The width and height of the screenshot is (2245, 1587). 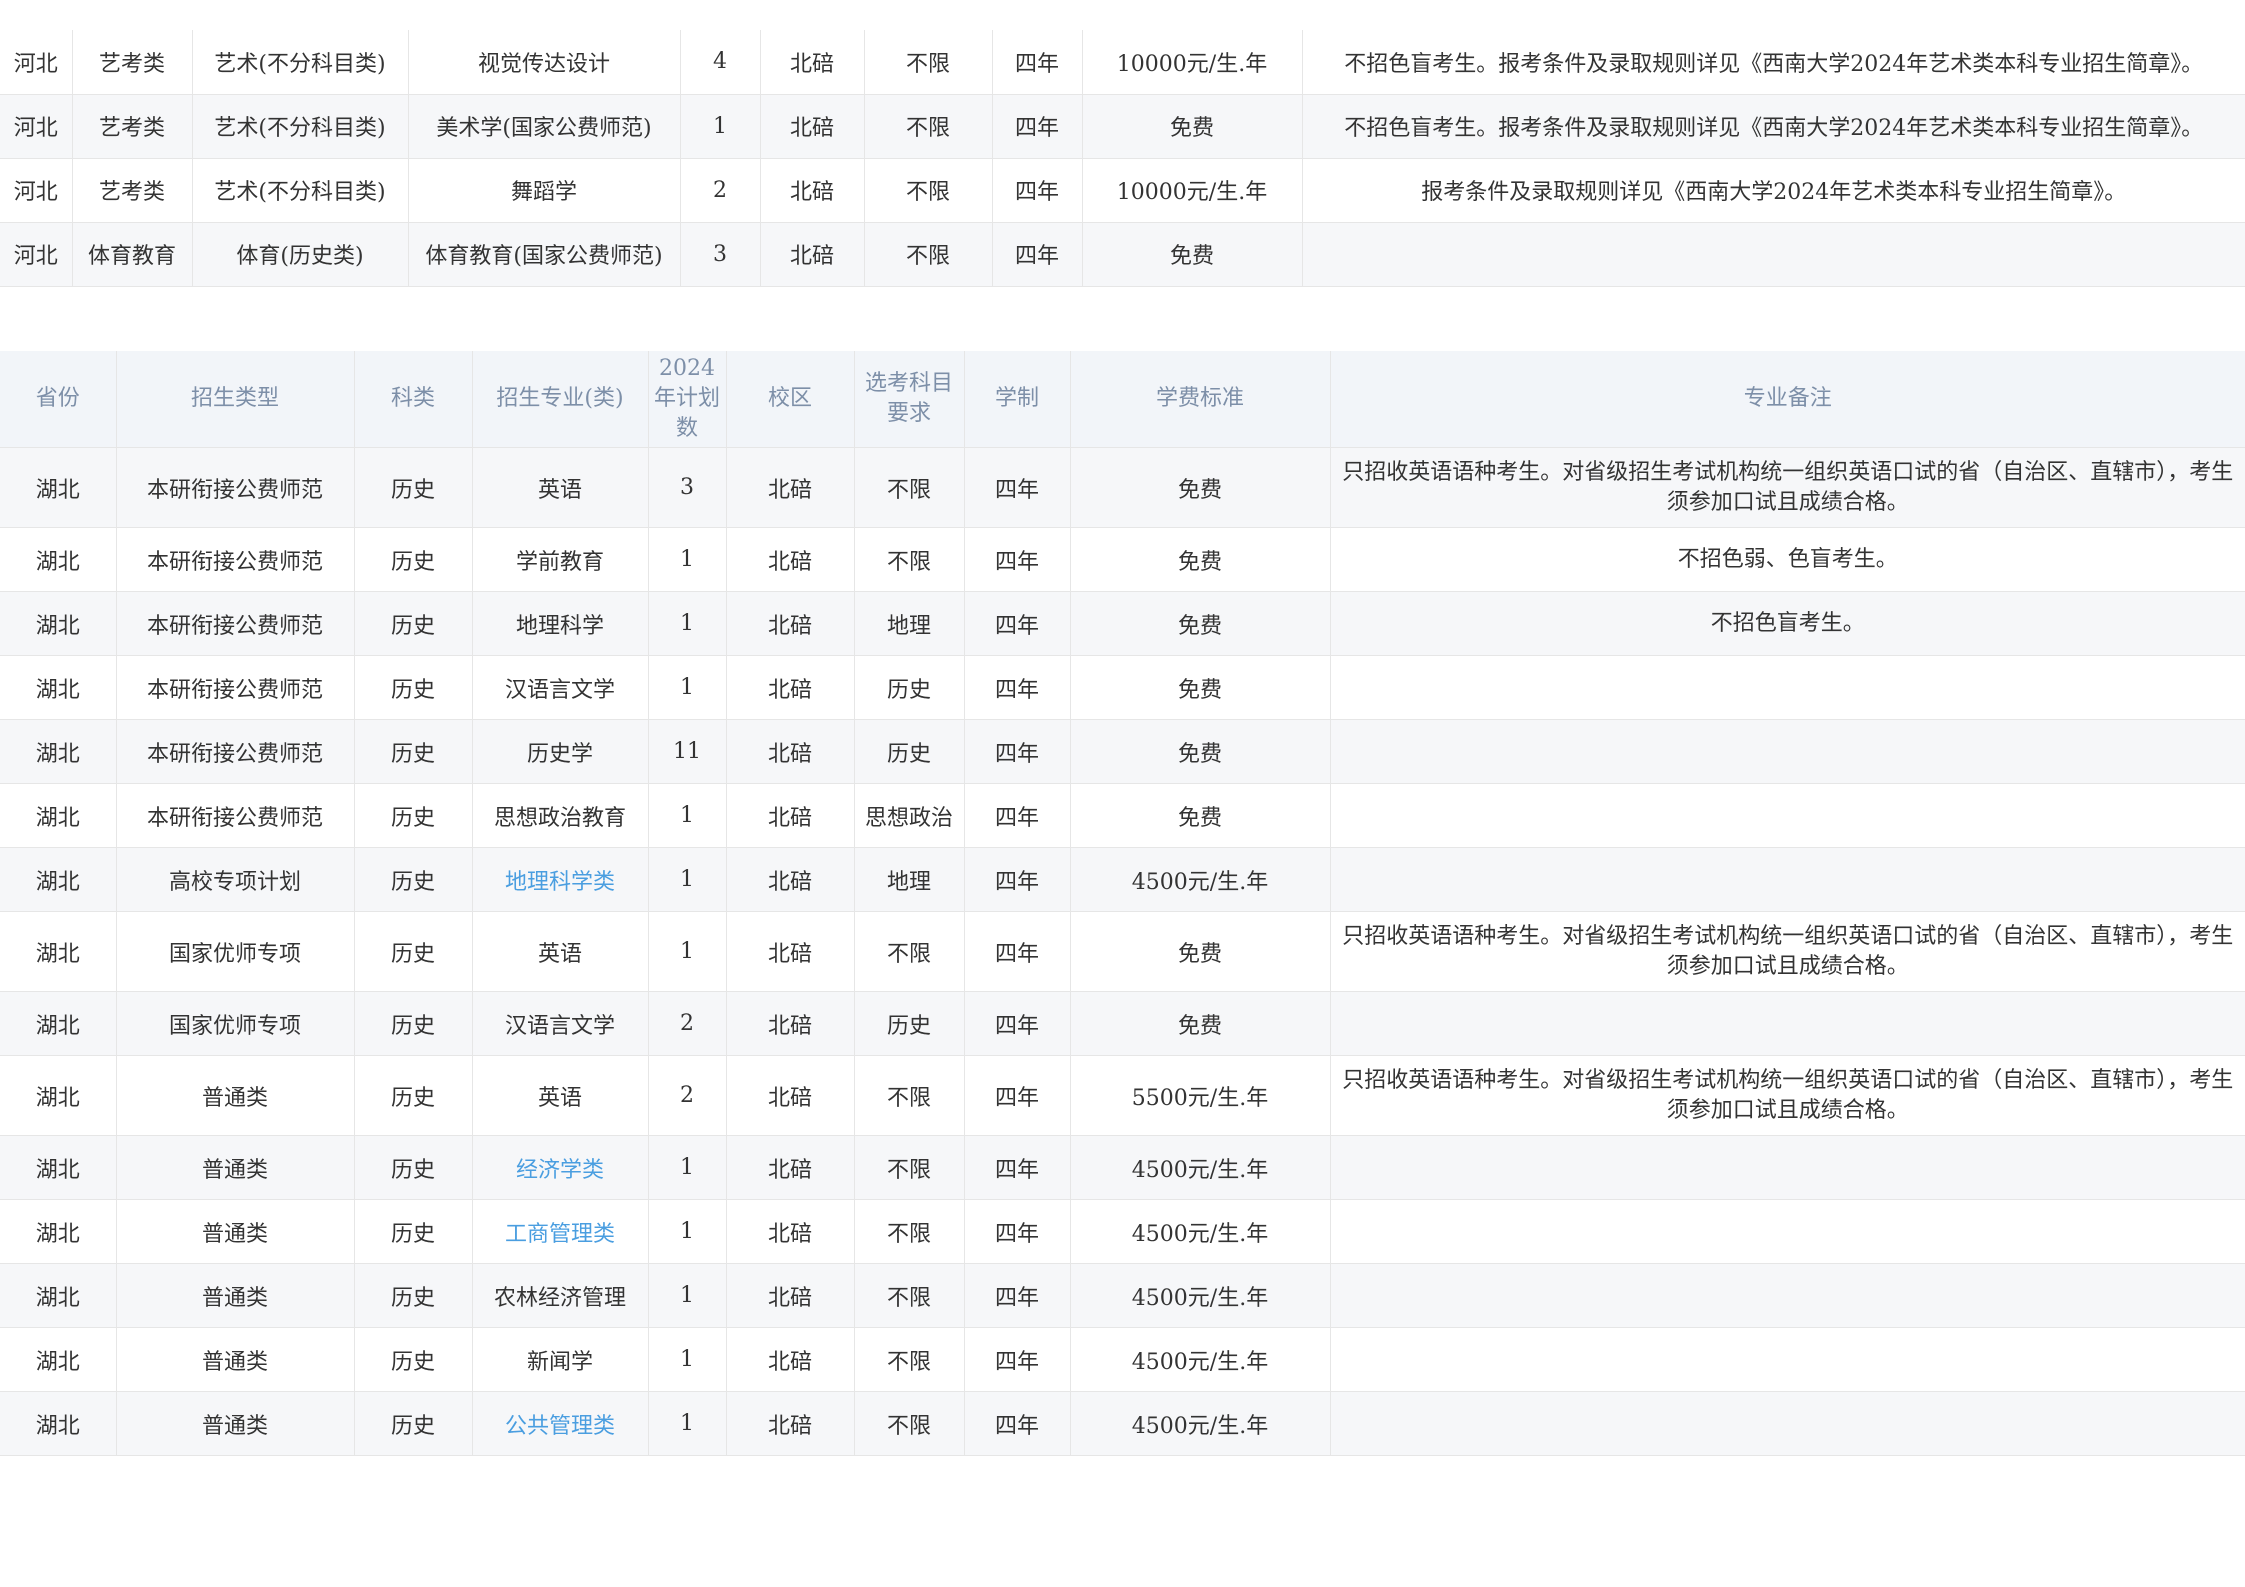 What do you see at coordinates (687, 1095) in the screenshot?
I see `plan-cell: 2` at bounding box center [687, 1095].